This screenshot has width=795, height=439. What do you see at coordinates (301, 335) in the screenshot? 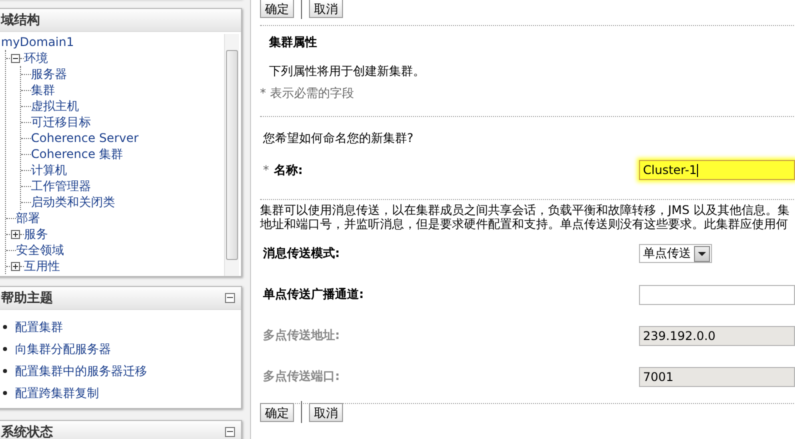
I see `field-label: 多点传送地址:` at bounding box center [301, 335].